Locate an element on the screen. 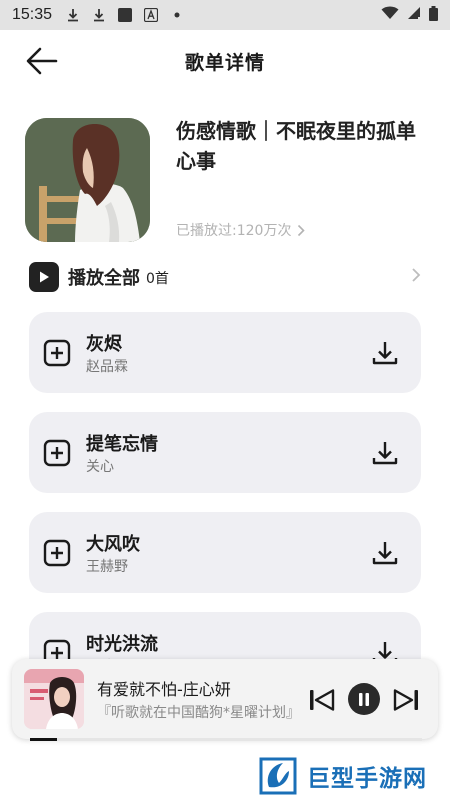  font-notification-icon is located at coordinates (151, 15).